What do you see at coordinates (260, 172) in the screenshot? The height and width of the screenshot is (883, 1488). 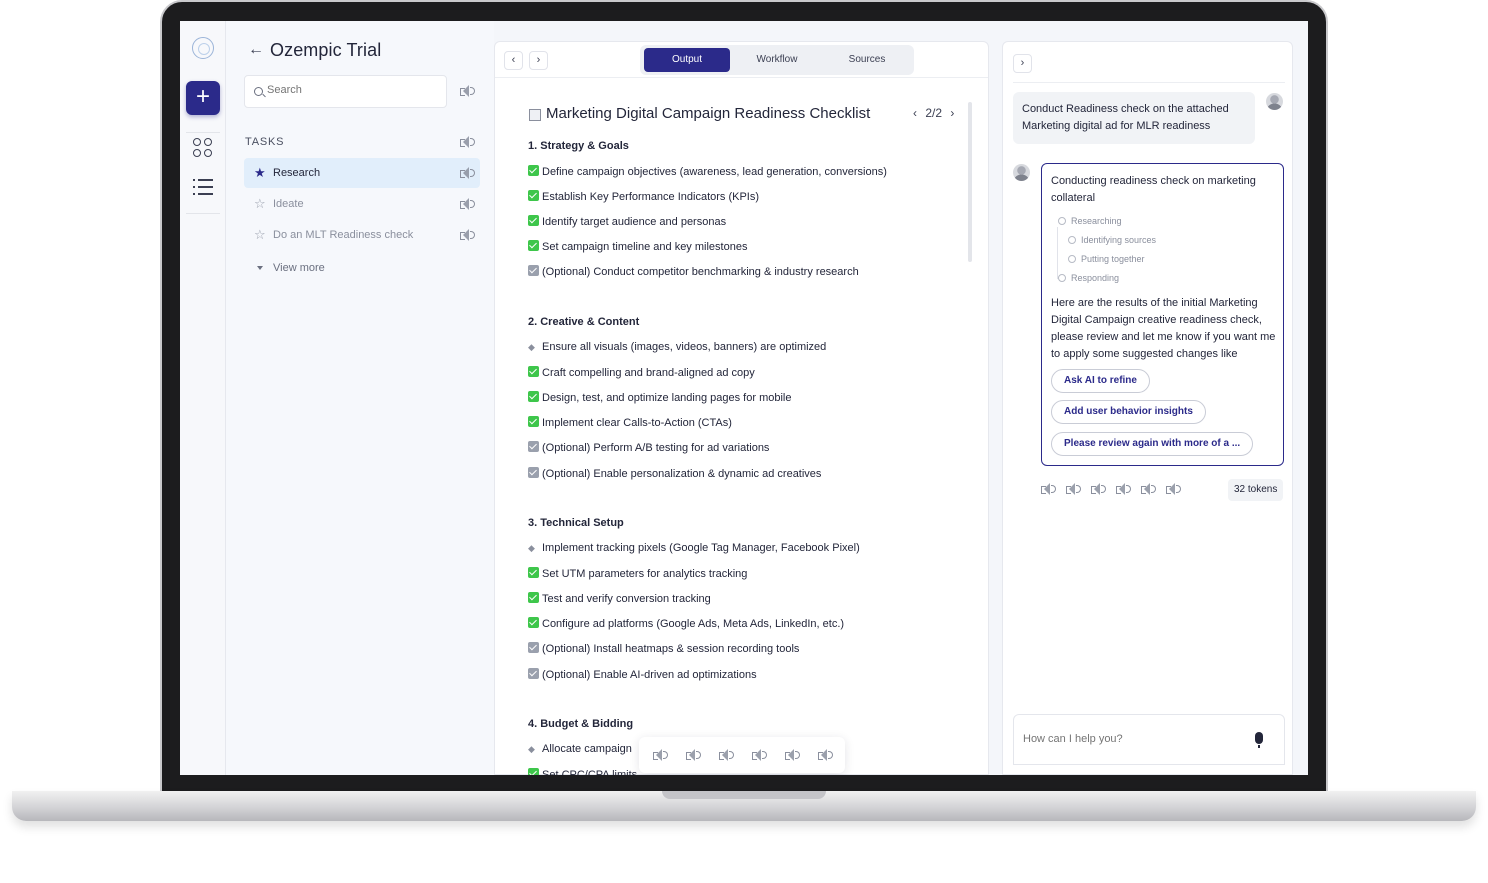 I see `star-filled-icon: ★` at bounding box center [260, 172].